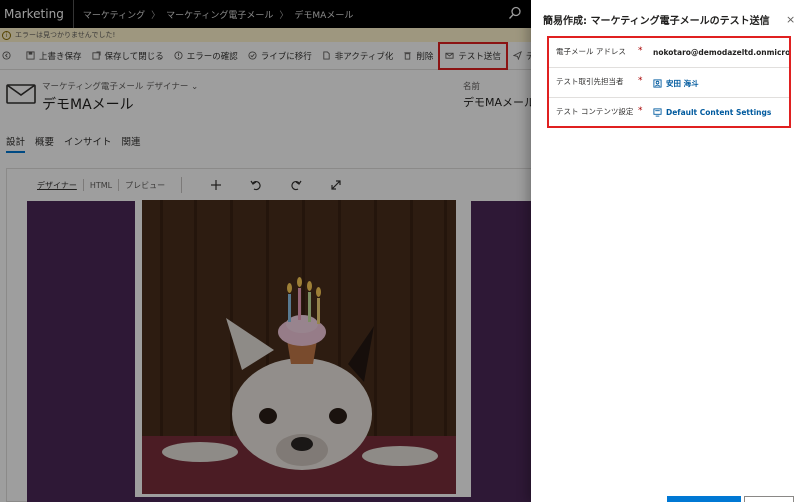 This screenshot has height=502, width=796. I want to click on field-row-content-settings: テスト コンテンツ設定 * Default Content Settings, so click(669, 113).